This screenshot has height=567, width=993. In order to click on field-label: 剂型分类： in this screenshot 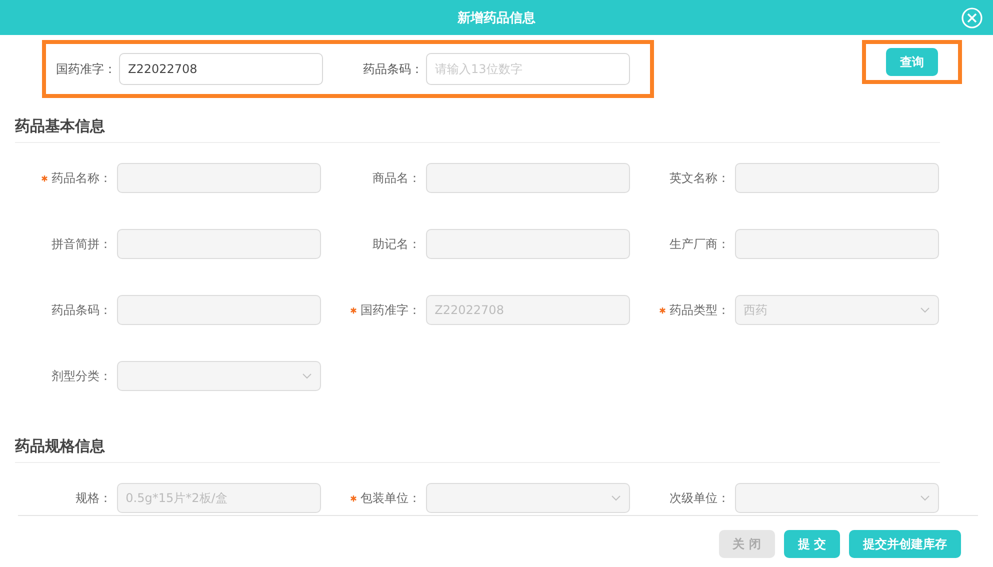, I will do `click(82, 376)`.